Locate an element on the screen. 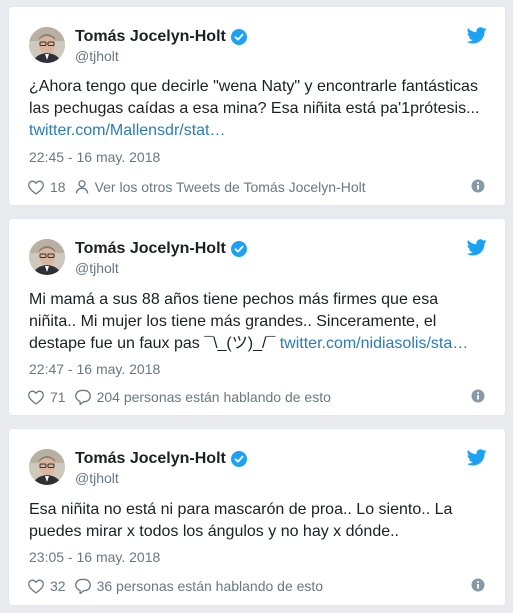 This screenshot has height=613, width=513. tweet-actions: 71 204 personas están hablando de esto is located at coordinates (257, 397).